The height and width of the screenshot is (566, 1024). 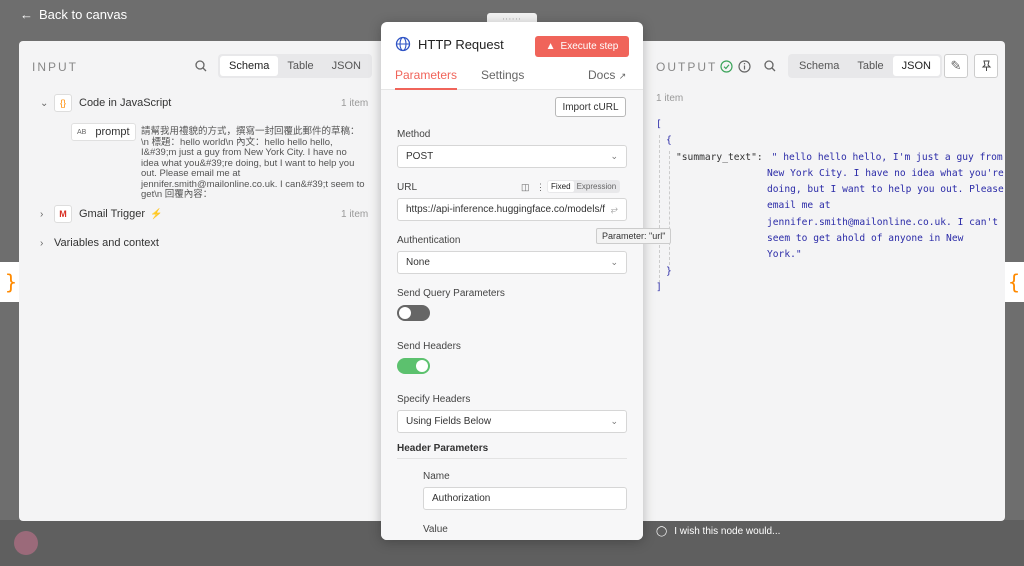 I want to click on url-label: URL, so click(x=407, y=187).